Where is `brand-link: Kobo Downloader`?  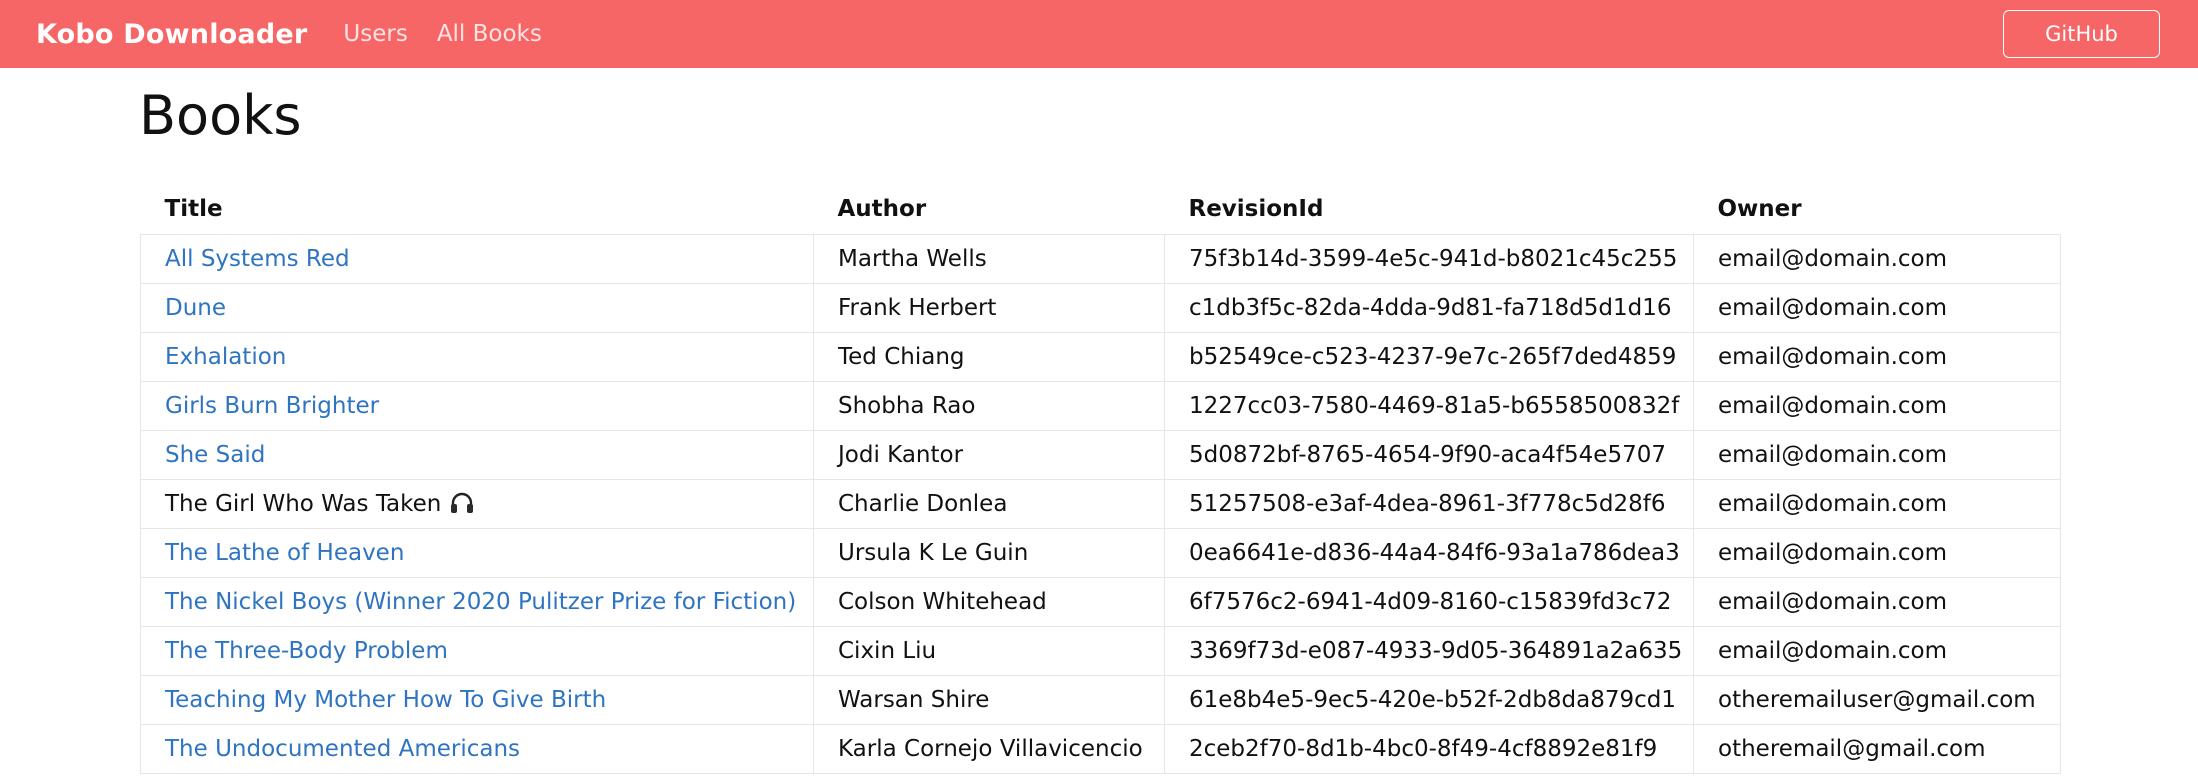 brand-link: Kobo Downloader is located at coordinates (171, 34).